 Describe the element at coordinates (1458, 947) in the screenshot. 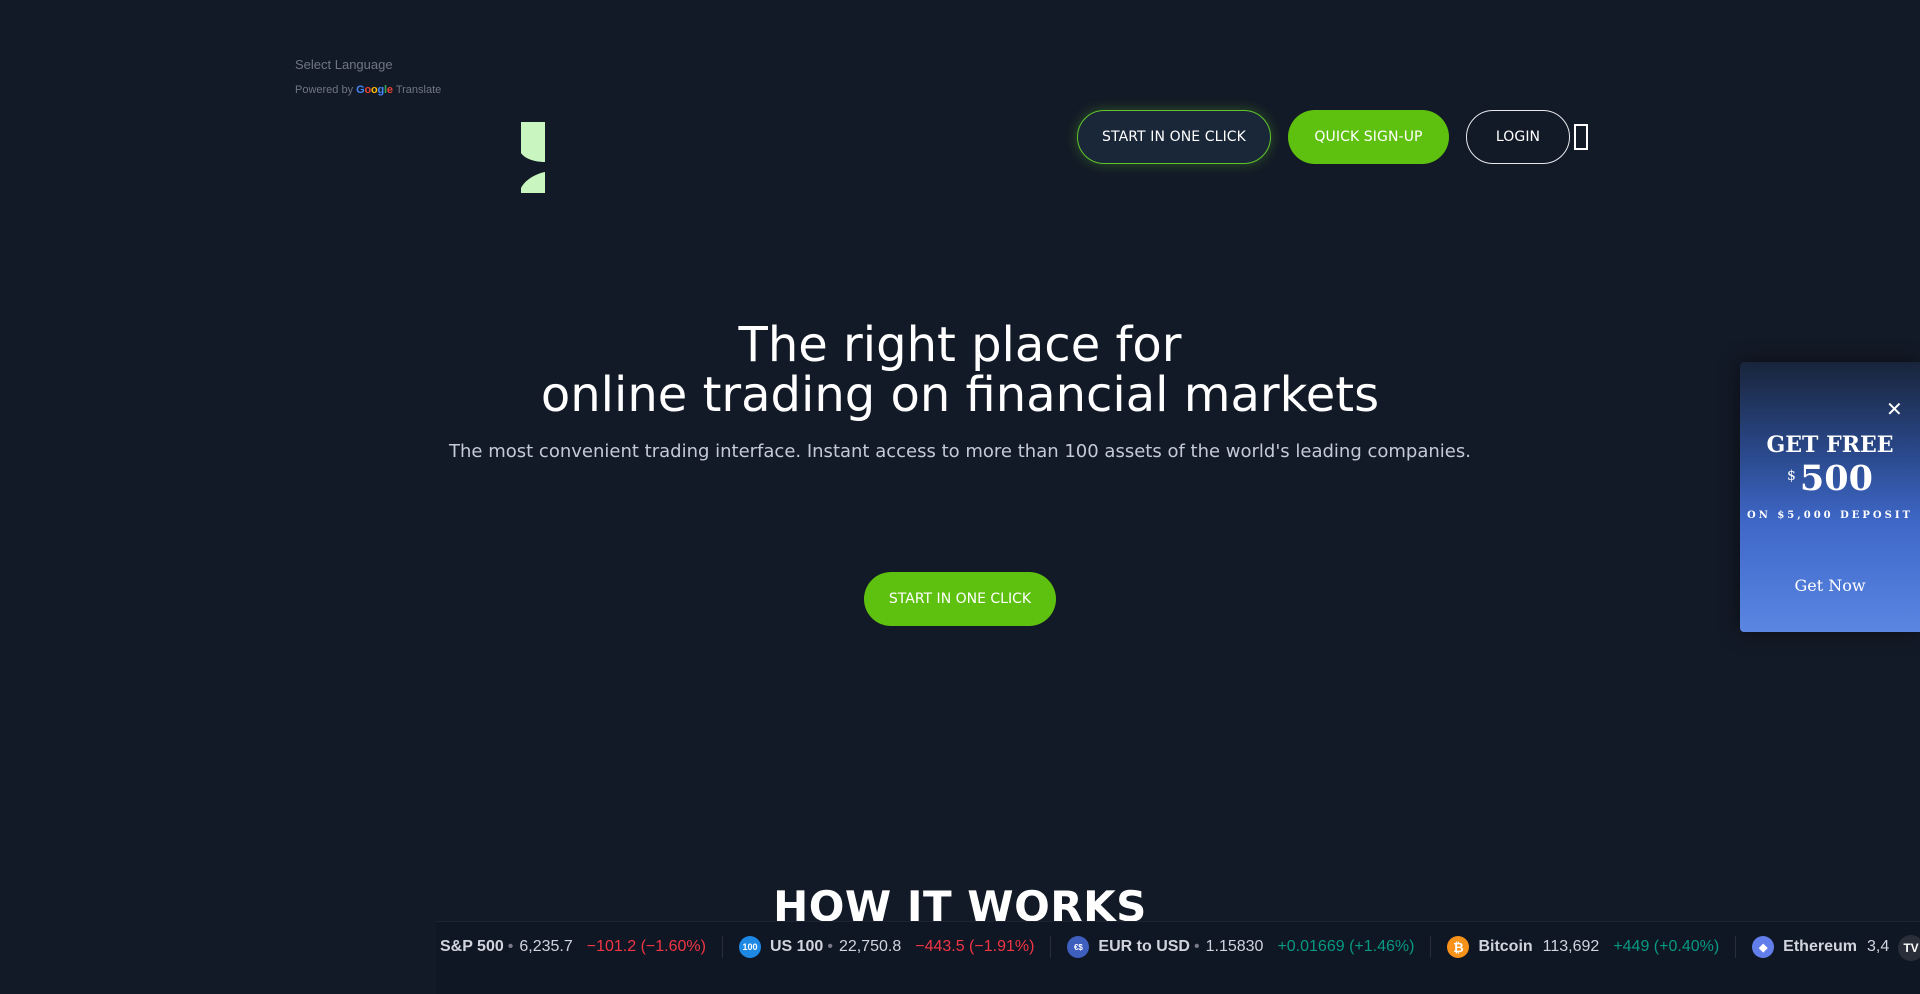

I see `bitcoin-icon: ₿` at that location.